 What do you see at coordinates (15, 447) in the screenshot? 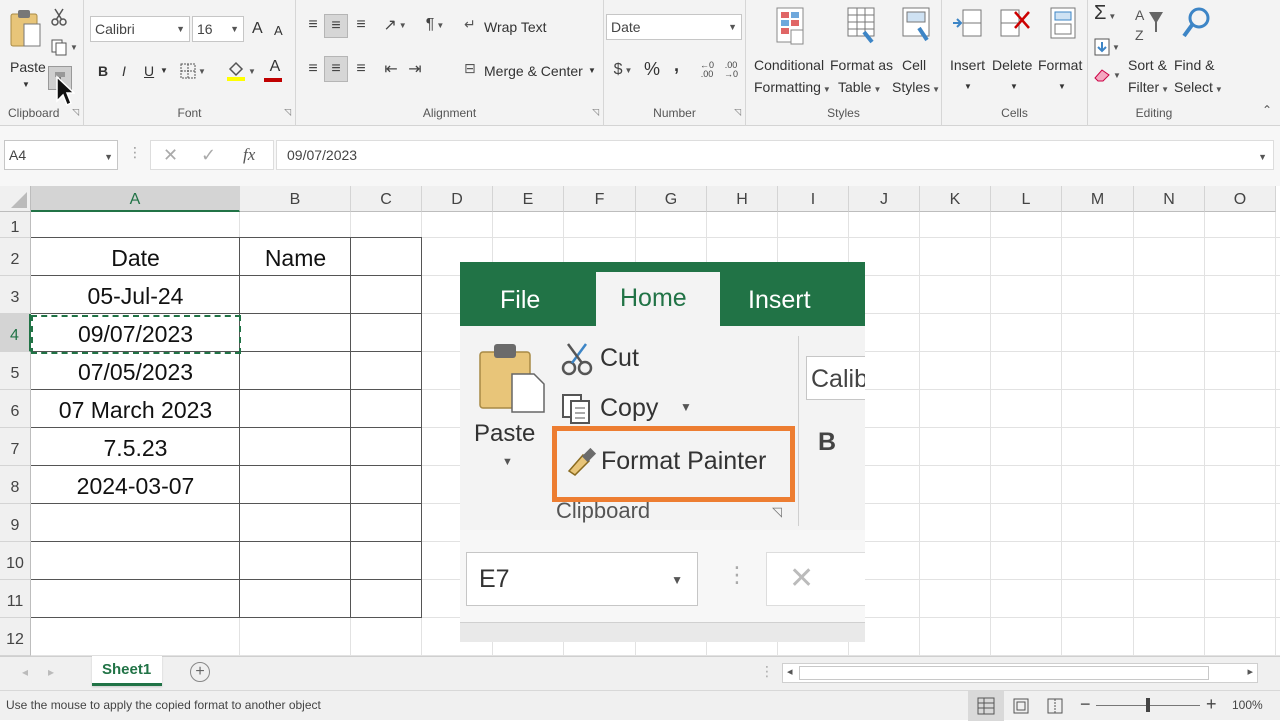
I see `row-header-7: 7` at bounding box center [15, 447].